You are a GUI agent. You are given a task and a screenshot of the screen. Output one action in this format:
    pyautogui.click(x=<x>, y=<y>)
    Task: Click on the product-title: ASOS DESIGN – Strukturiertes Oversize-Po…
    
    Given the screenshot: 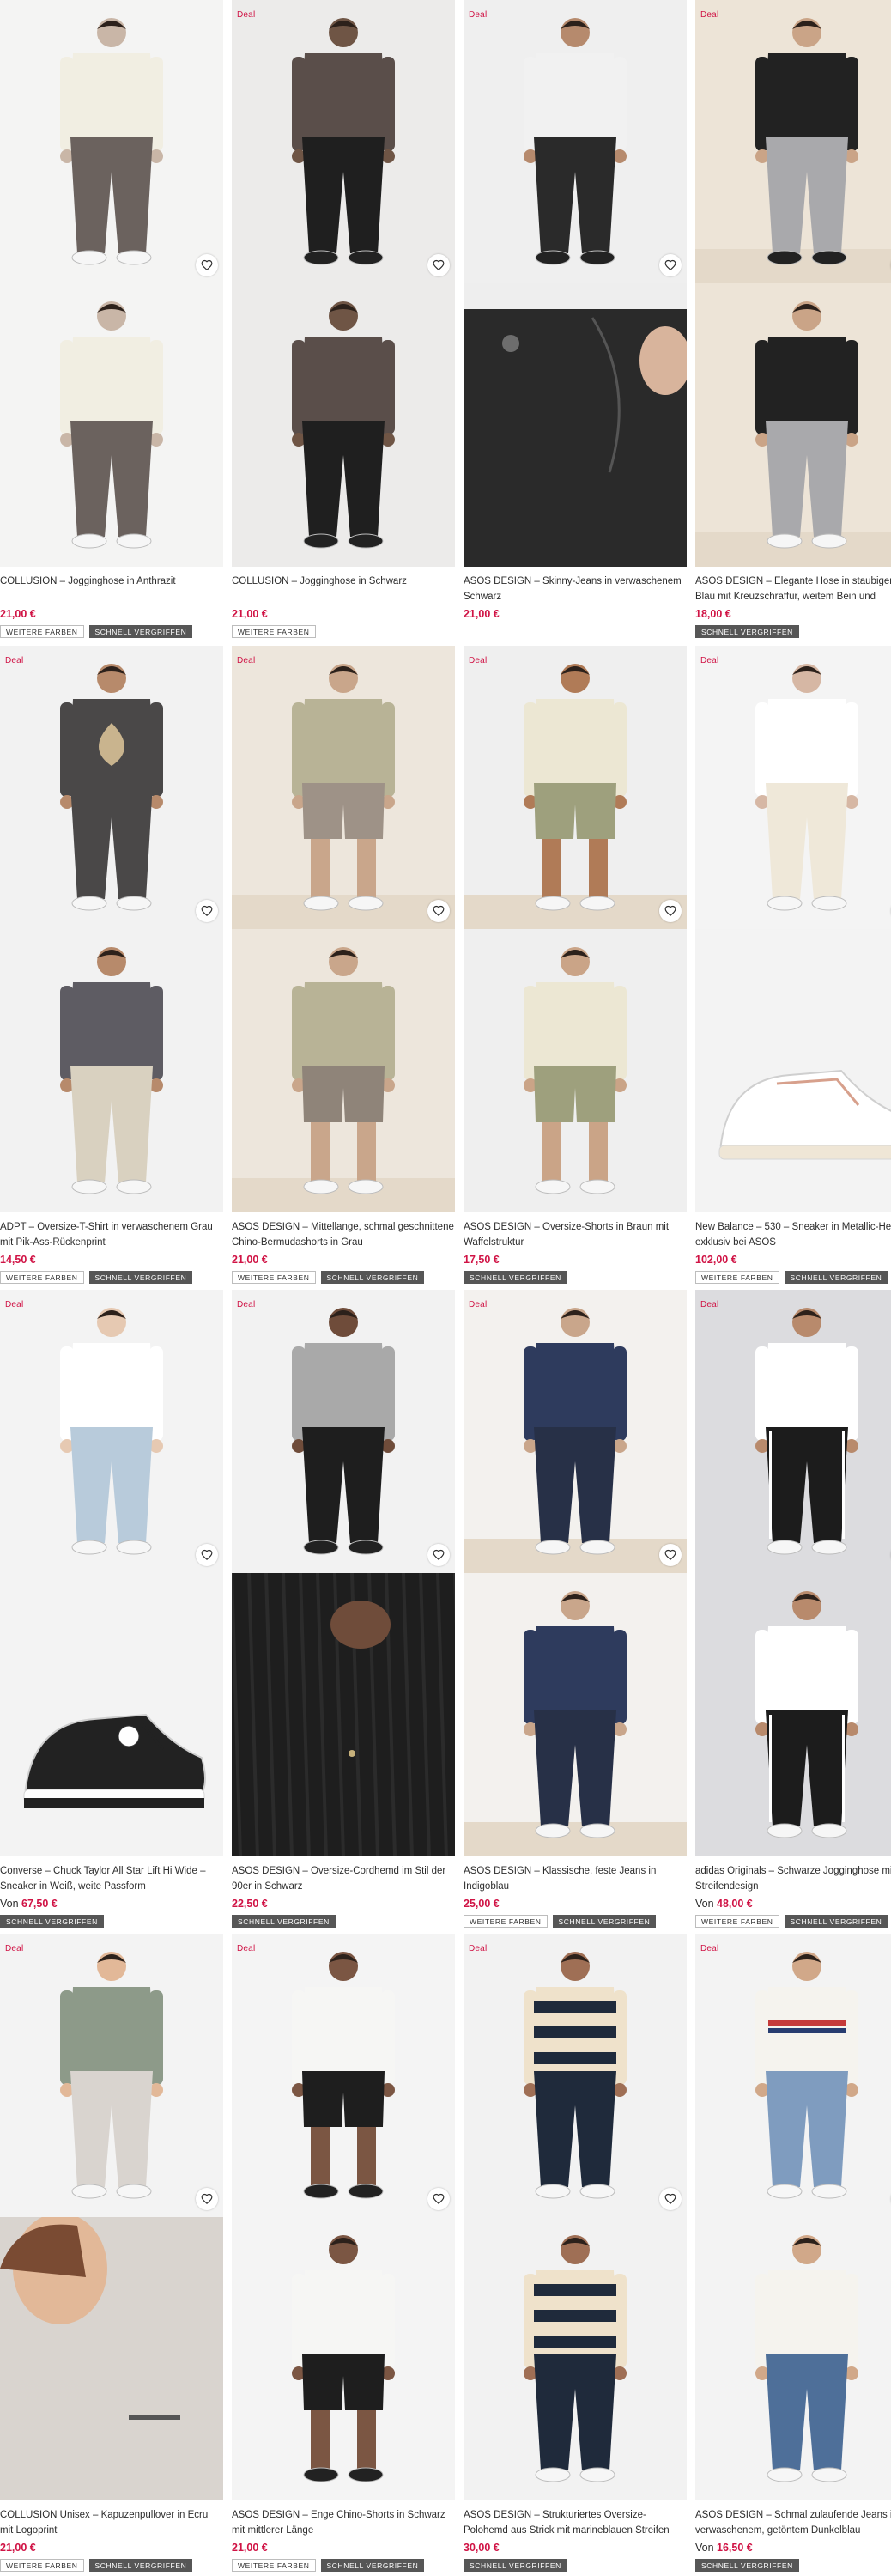 What is the action you would take?
    pyautogui.click(x=575, y=2522)
    